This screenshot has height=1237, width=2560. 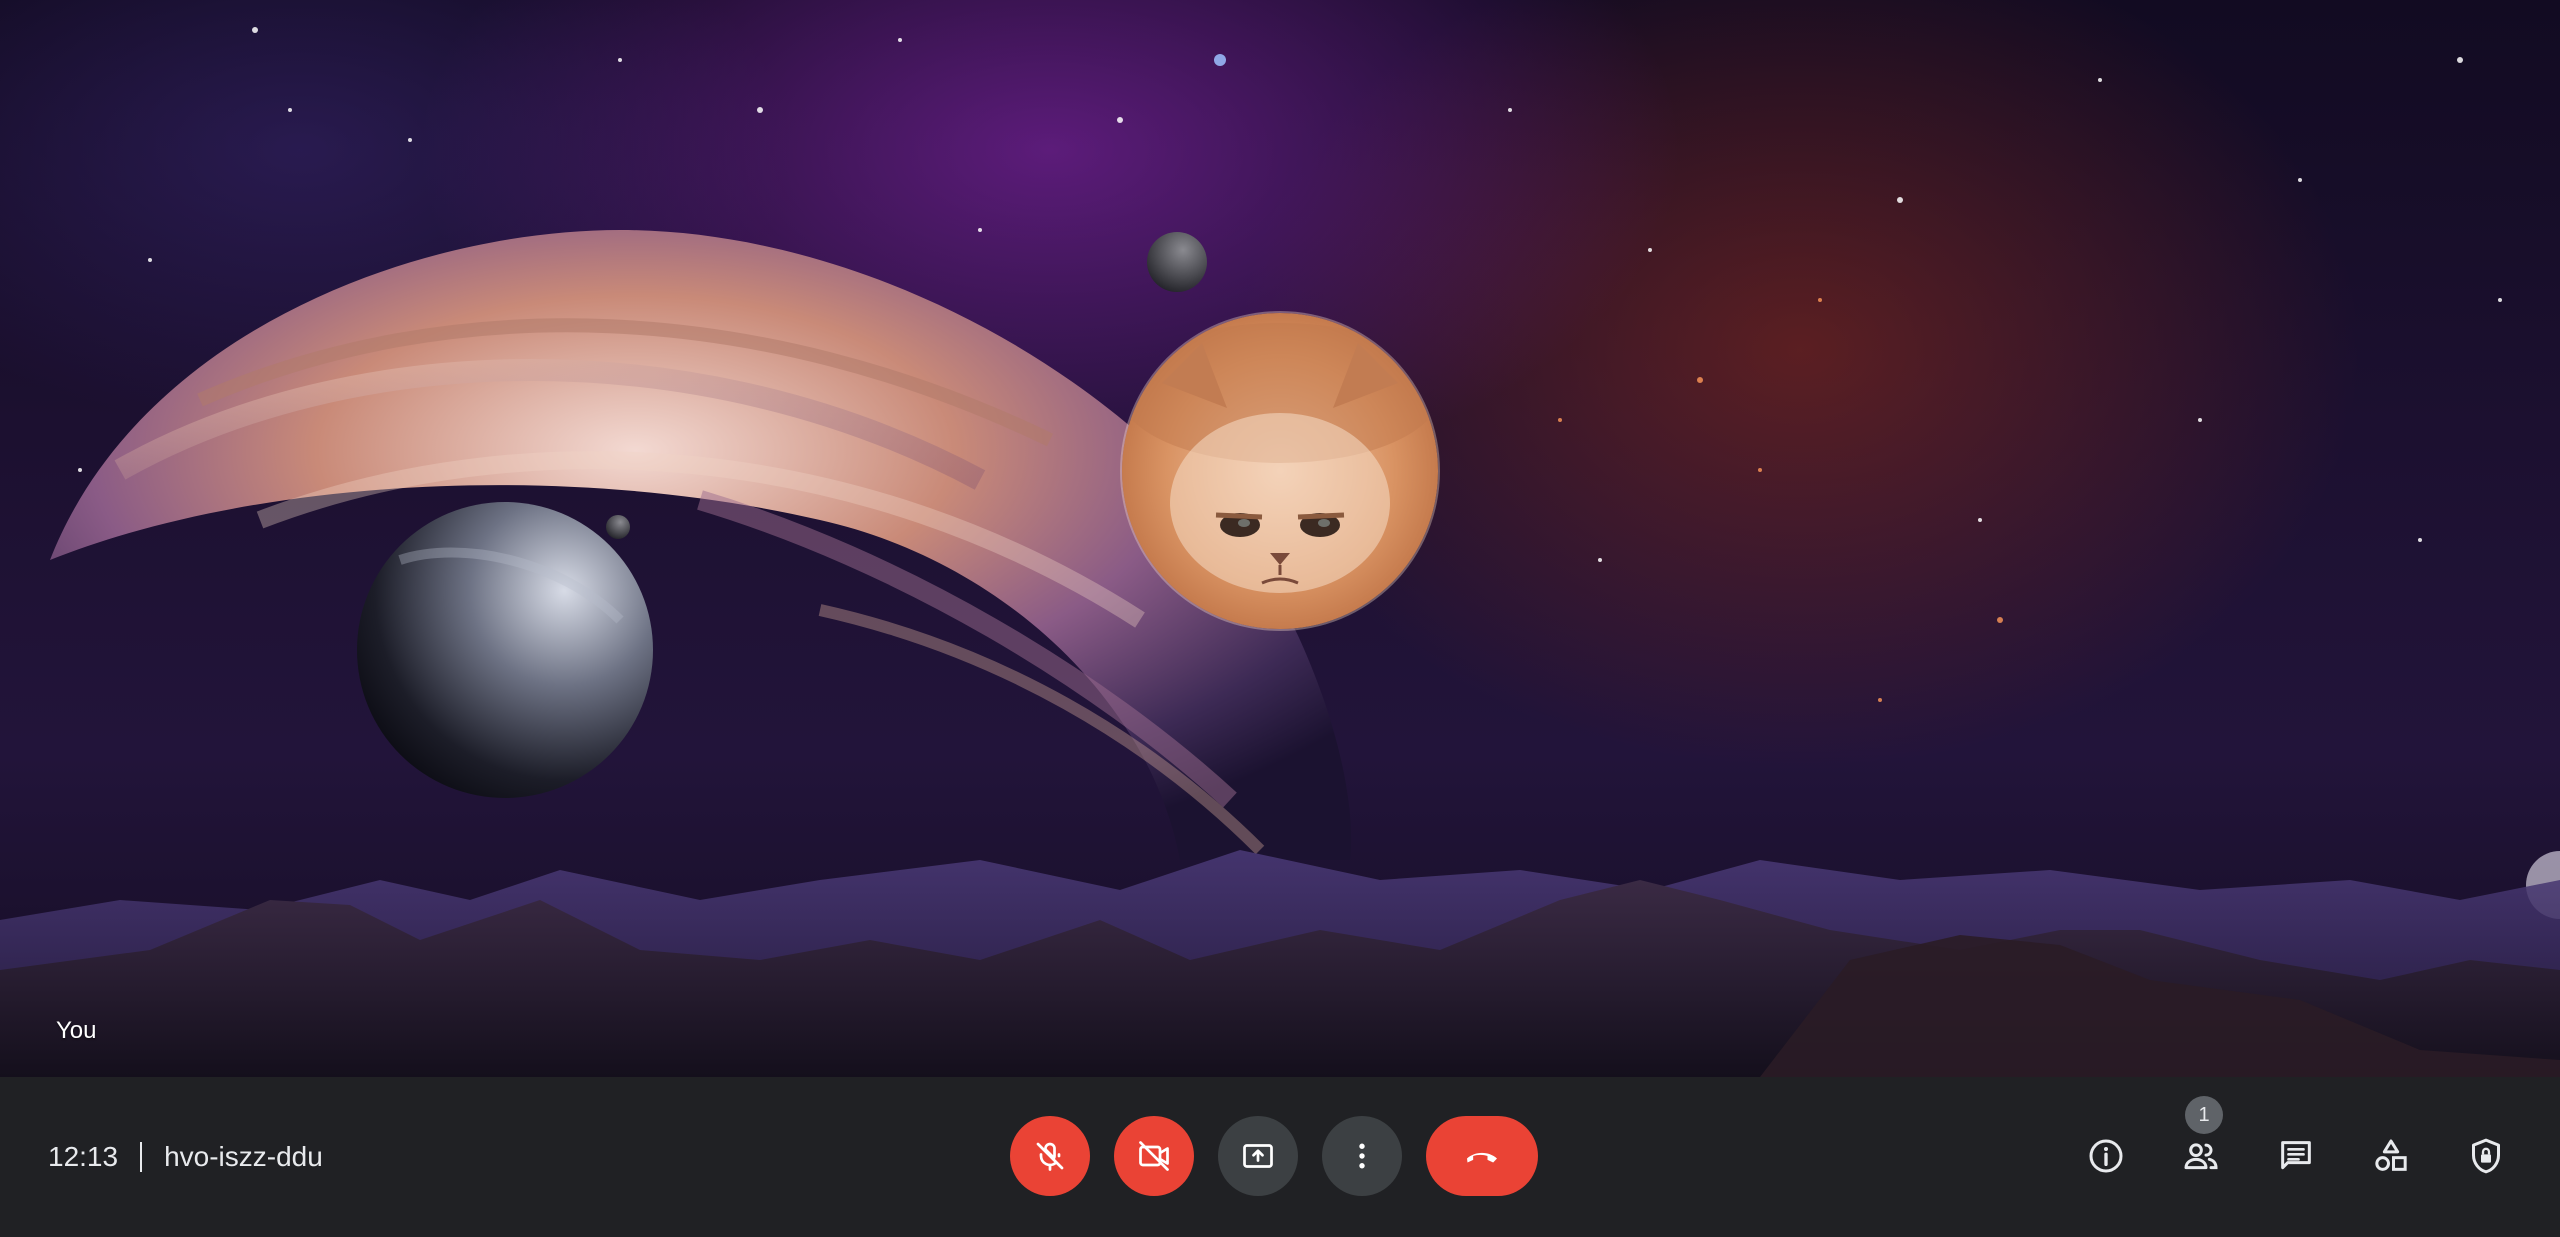 I want to click on more-options-button, so click(x=1362, y=1156).